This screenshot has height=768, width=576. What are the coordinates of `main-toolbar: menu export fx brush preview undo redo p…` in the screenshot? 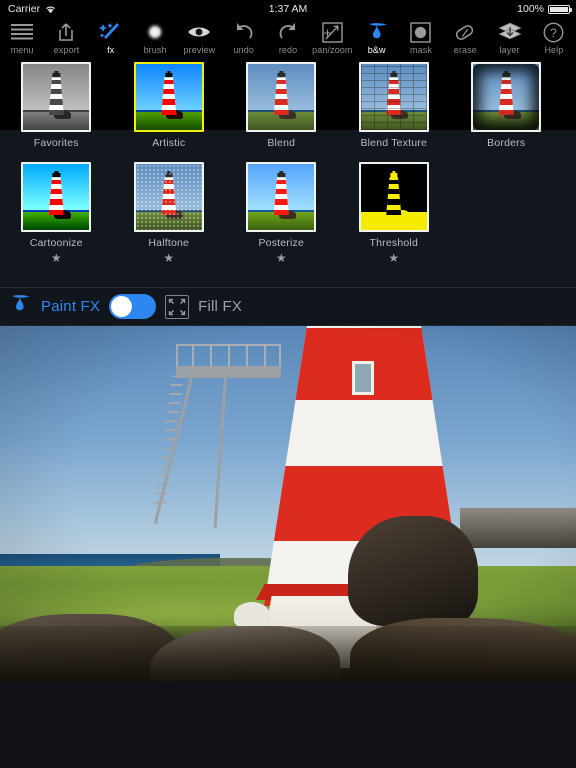 It's located at (288, 40).